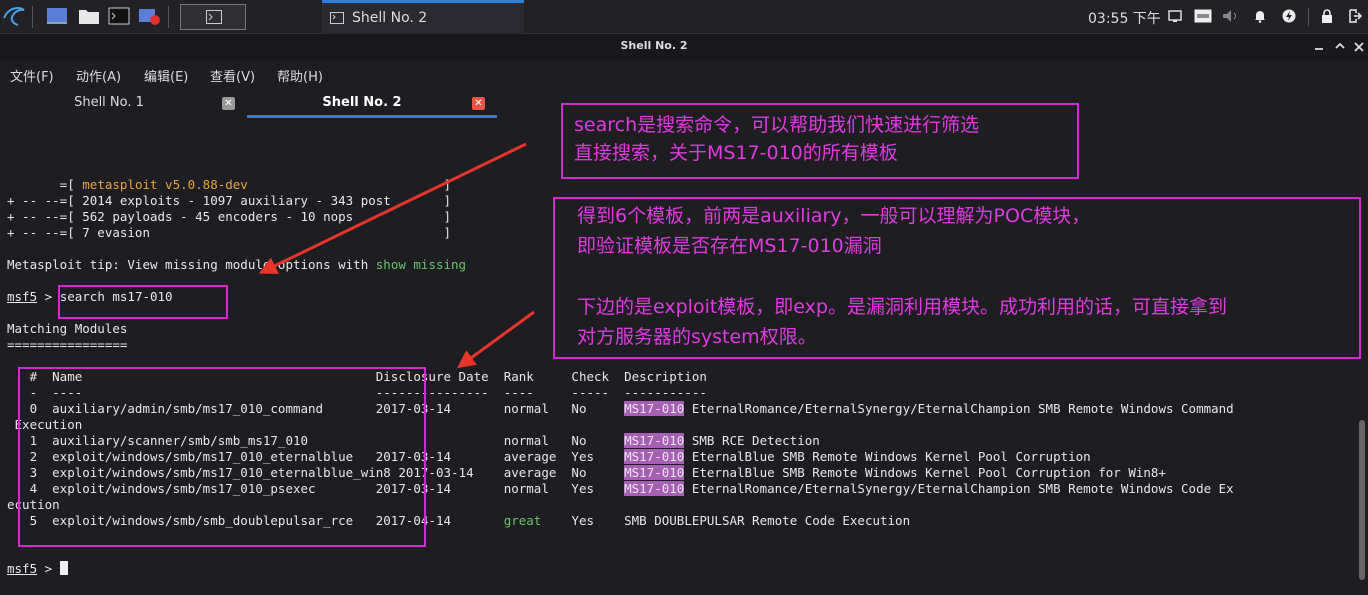 The height and width of the screenshot is (595, 1368). What do you see at coordinates (496, 339) in the screenshot?
I see `arrow-to-modules` at bounding box center [496, 339].